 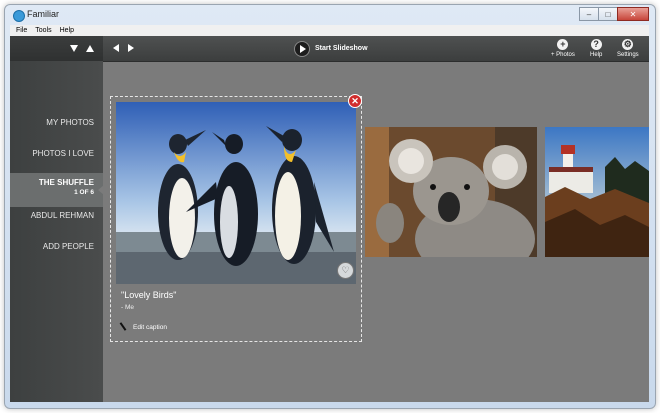 I want to click on settings-button: ⚙ Settings, so click(x=628, y=48).